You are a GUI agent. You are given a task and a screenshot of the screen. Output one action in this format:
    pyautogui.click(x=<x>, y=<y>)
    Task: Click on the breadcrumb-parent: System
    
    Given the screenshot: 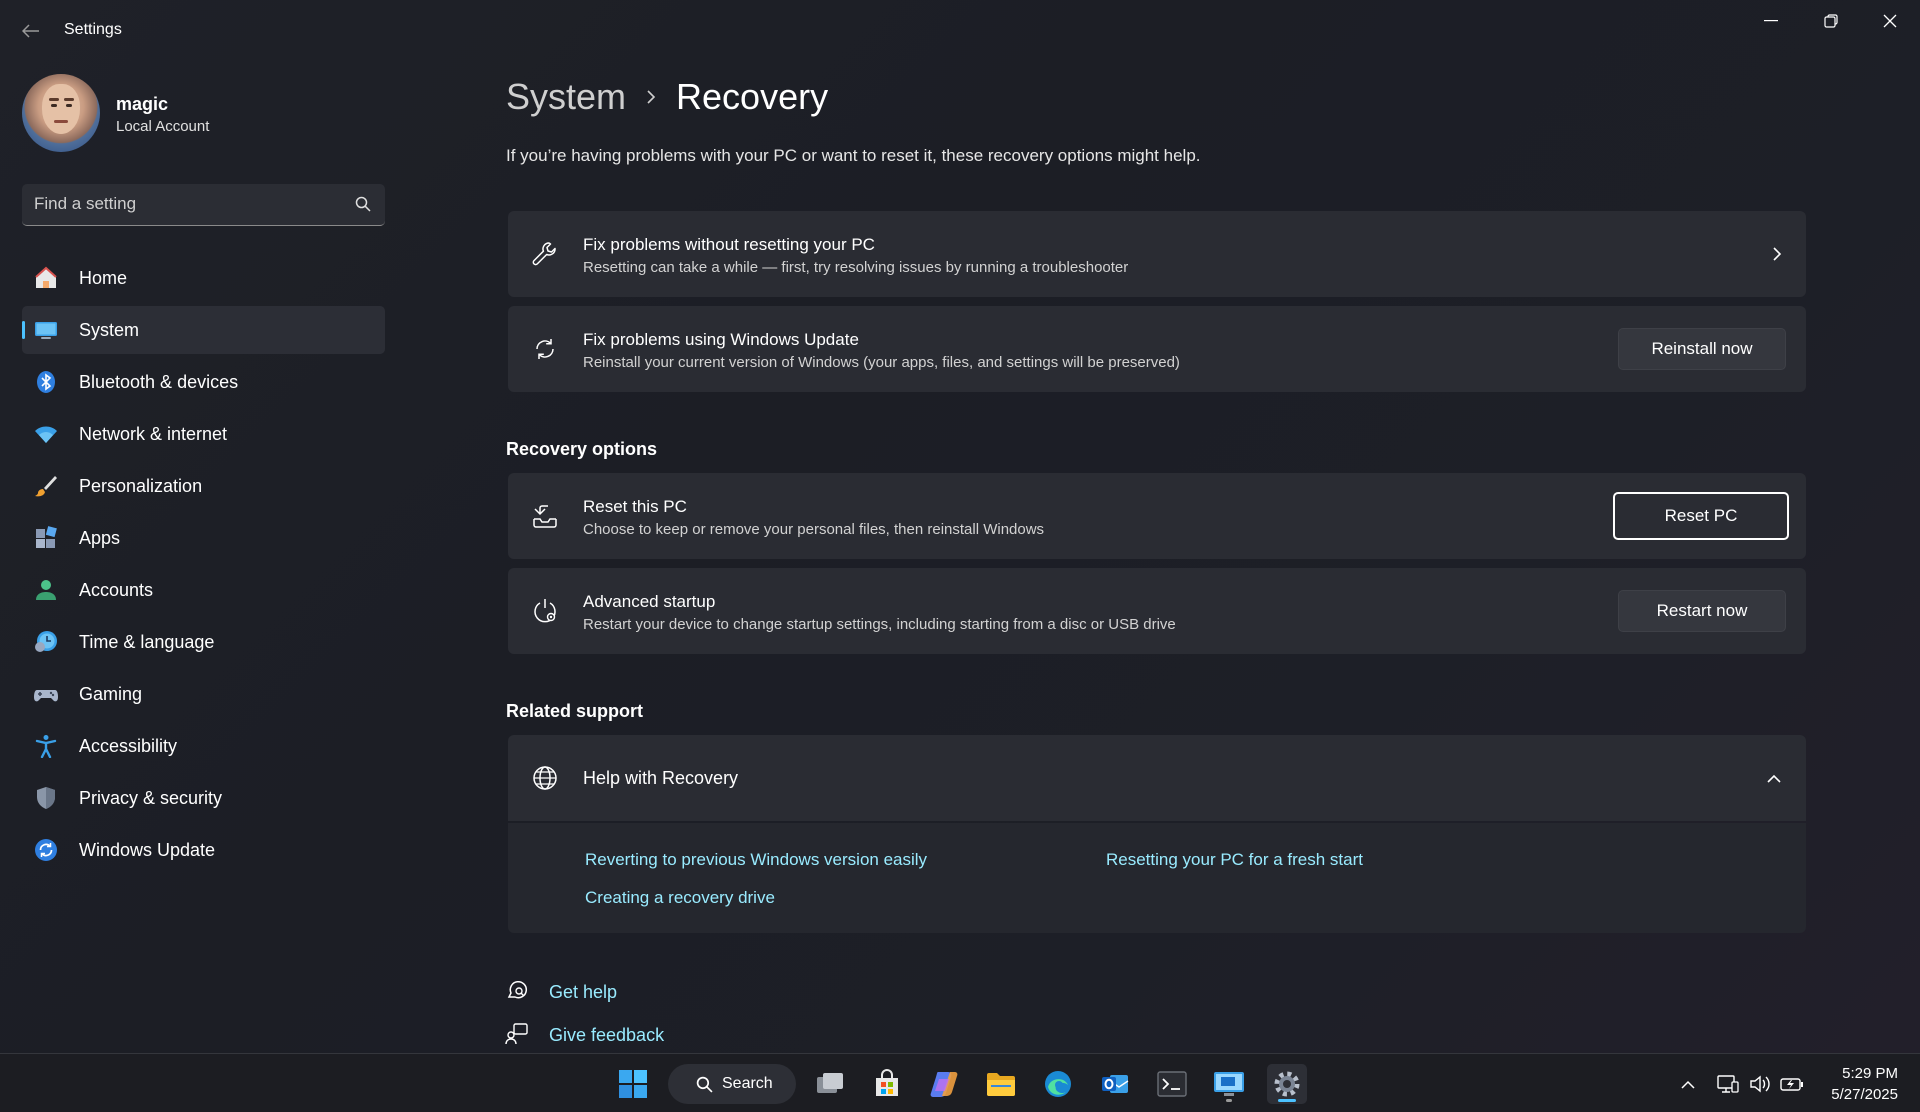 What is the action you would take?
    pyautogui.click(x=566, y=97)
    